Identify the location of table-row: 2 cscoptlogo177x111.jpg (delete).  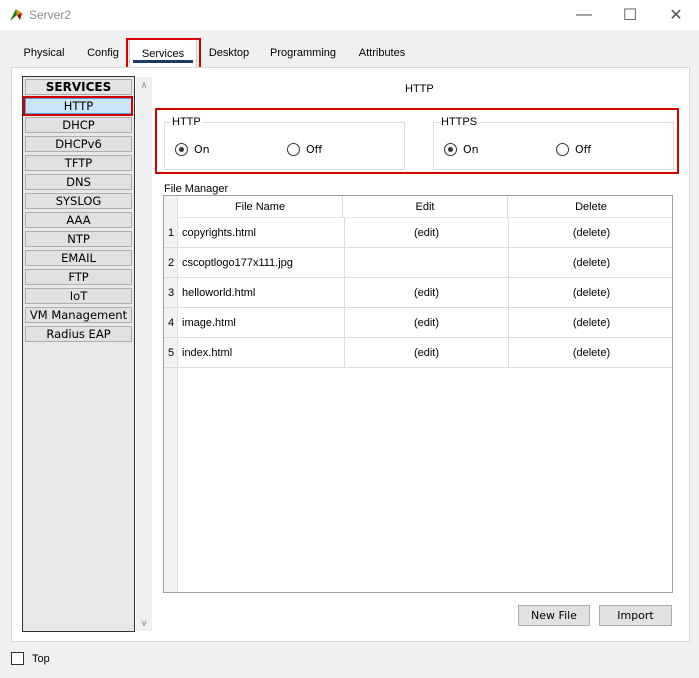
(418, 263).